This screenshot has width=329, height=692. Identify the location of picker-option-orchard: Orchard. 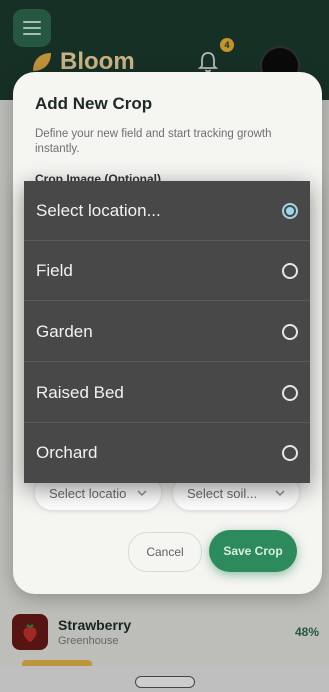
(167, 453).